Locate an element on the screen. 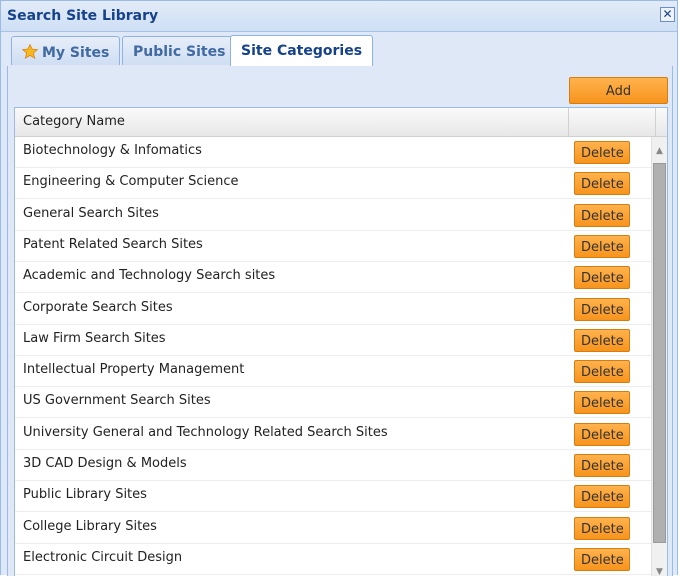 This screenshot has width=680, height=576. table-row: Corporate Search Sites Delete is located at coordinates (333, 309).